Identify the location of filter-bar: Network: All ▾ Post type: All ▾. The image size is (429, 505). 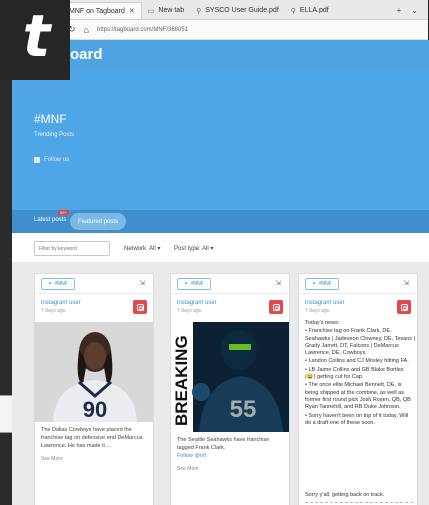
(220, 248).